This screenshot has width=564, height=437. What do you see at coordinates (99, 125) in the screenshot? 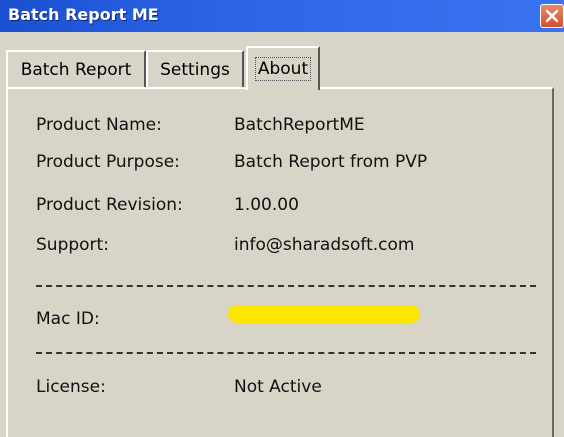
I see `product-name-label: Product Name:` at bounding box center [99, 125].